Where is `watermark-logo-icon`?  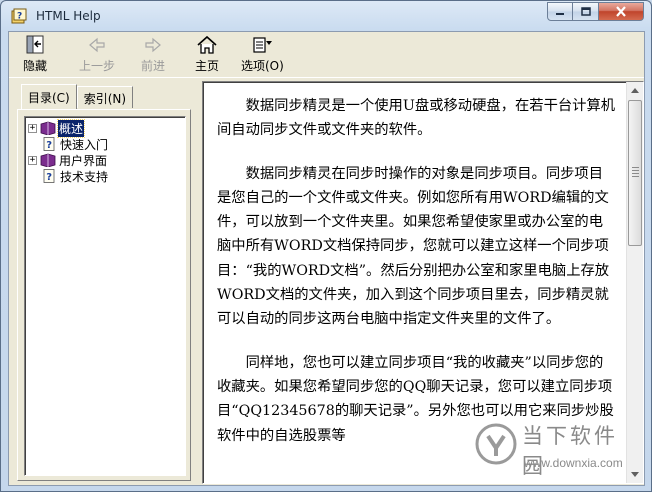 watermark-logo-icon is located at coordinates (496, 444).